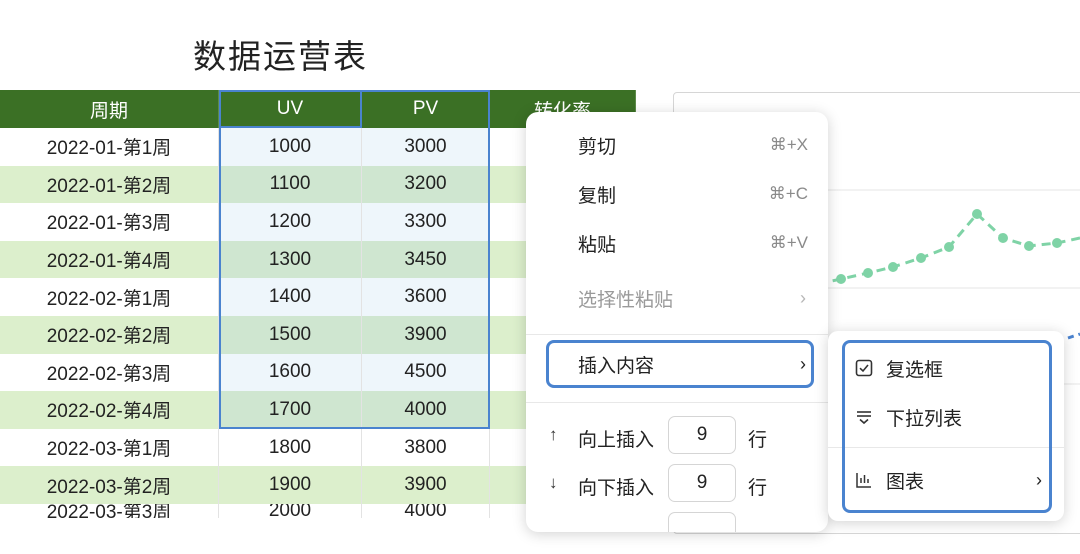 This screenshot has width=1080, height=554. What do you see at coordinates (426, 147) in the screenshot?
I see `cell-pv: 3000` at bounding box center [426, 147].